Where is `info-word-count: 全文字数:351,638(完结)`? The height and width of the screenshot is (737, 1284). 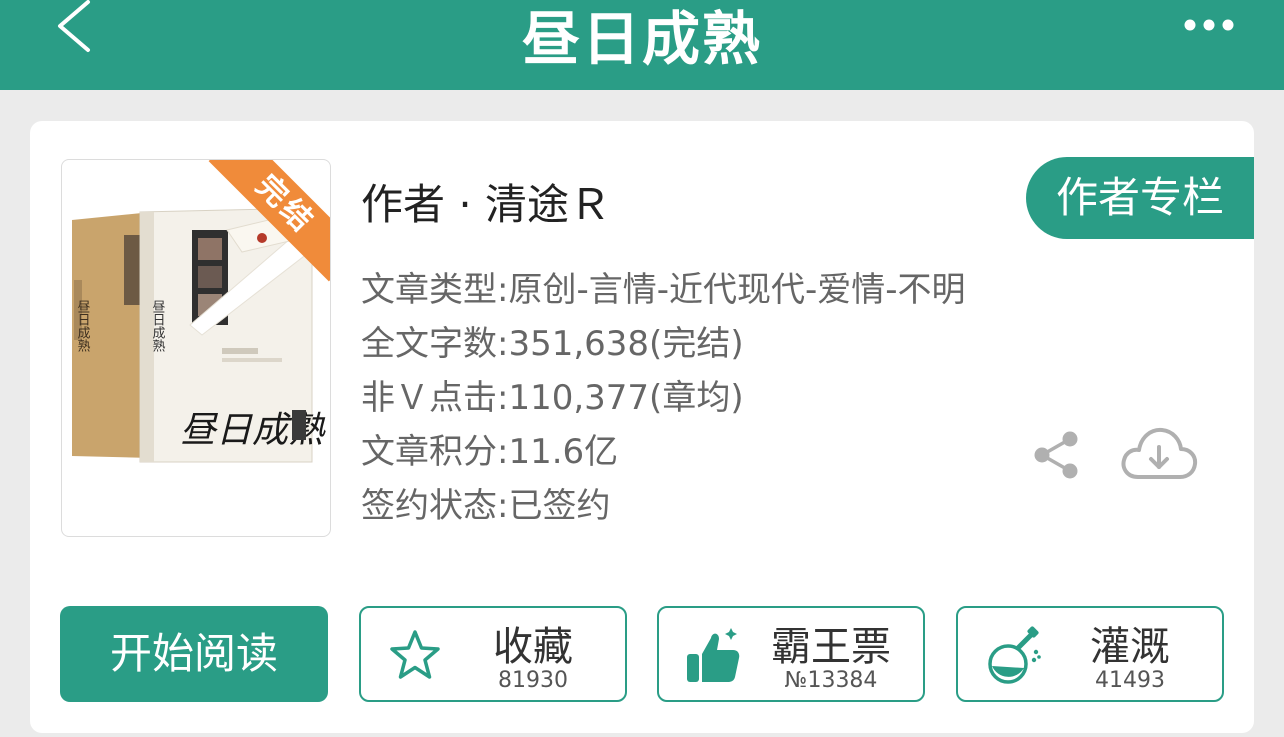 info-word-count: 全文字数:351,638(完结) is located at coordinates (552, 344).